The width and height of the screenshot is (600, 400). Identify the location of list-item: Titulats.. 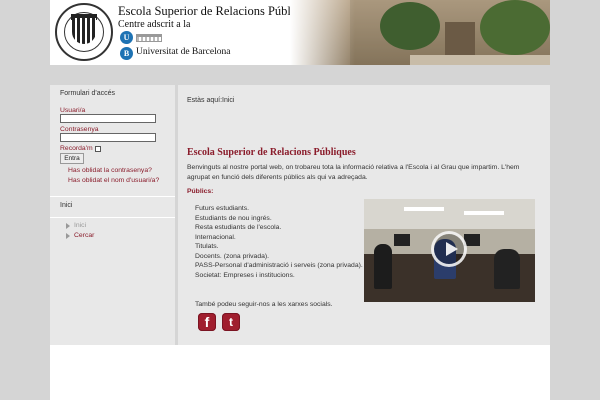
(279, 247).